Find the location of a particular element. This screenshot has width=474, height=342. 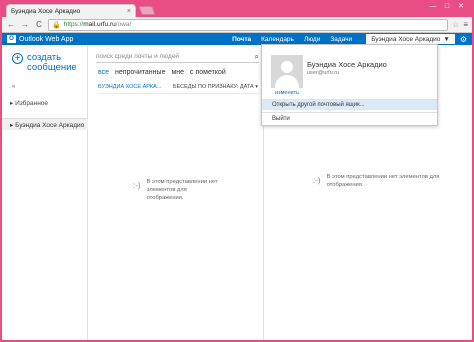

filter-bar: все непрочитанные мне с пометкой is located at coordinates (162, 72).